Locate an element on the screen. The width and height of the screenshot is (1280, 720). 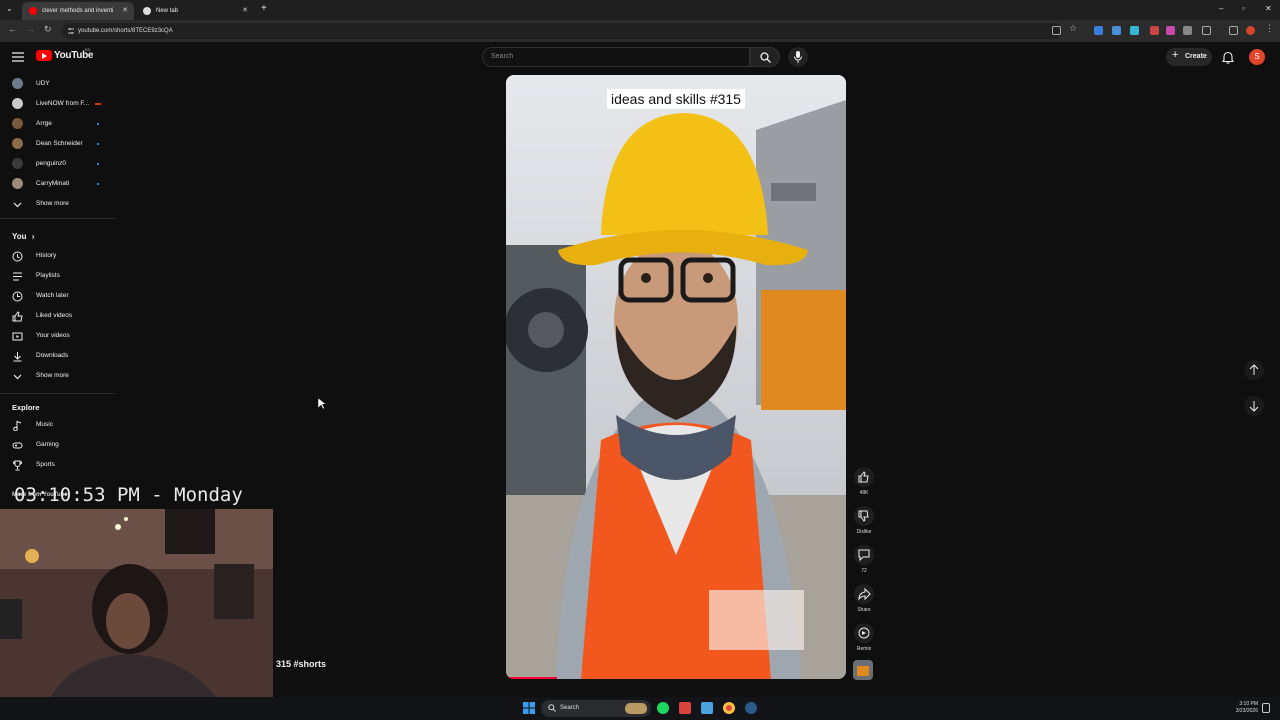
sidebar-item-gaming: Gaming is located at coordinates (57, 445).